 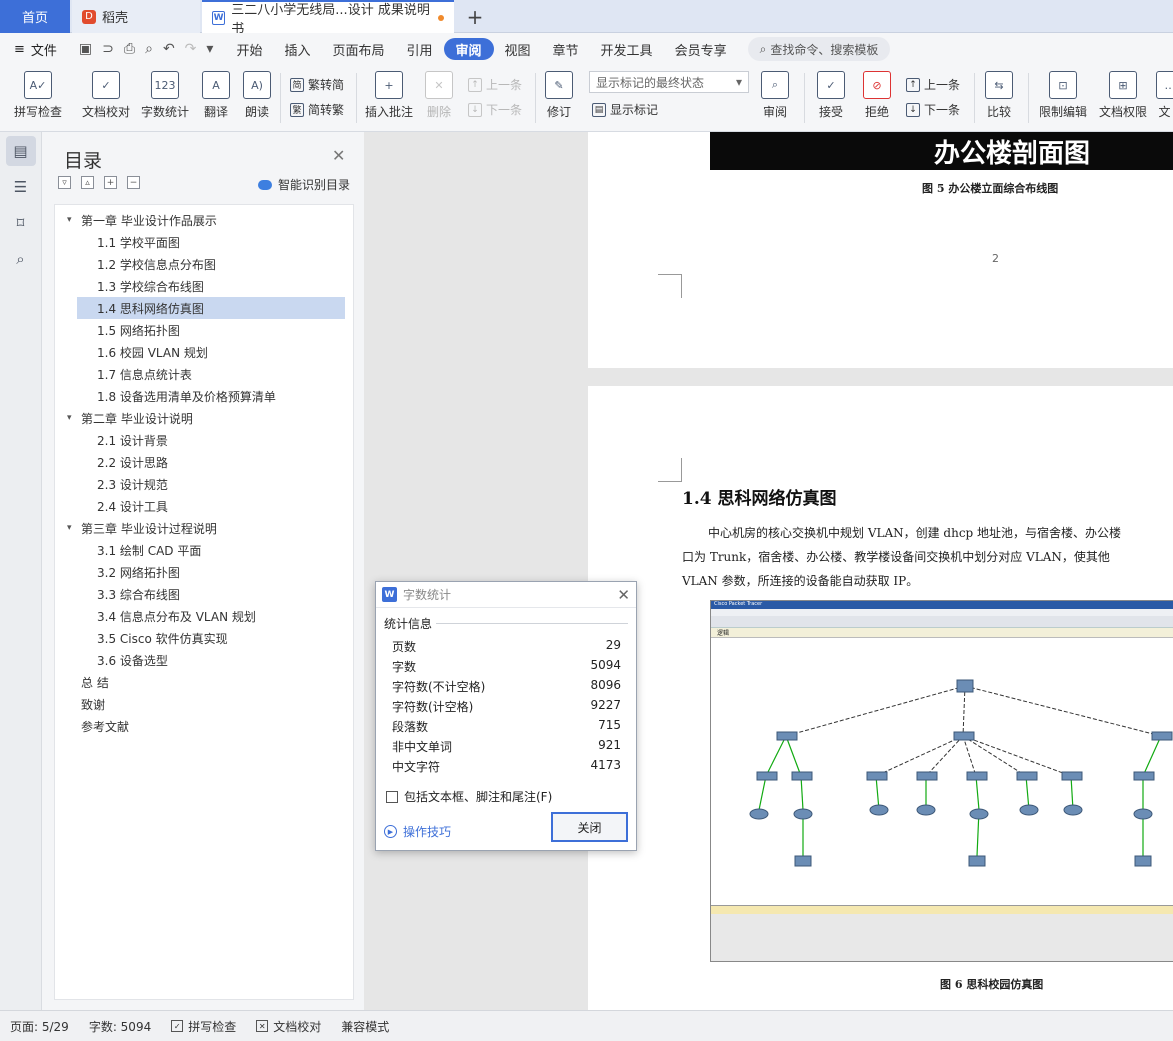 I want to click on lock-icon: ⊡, so click(x=1063, y=85).